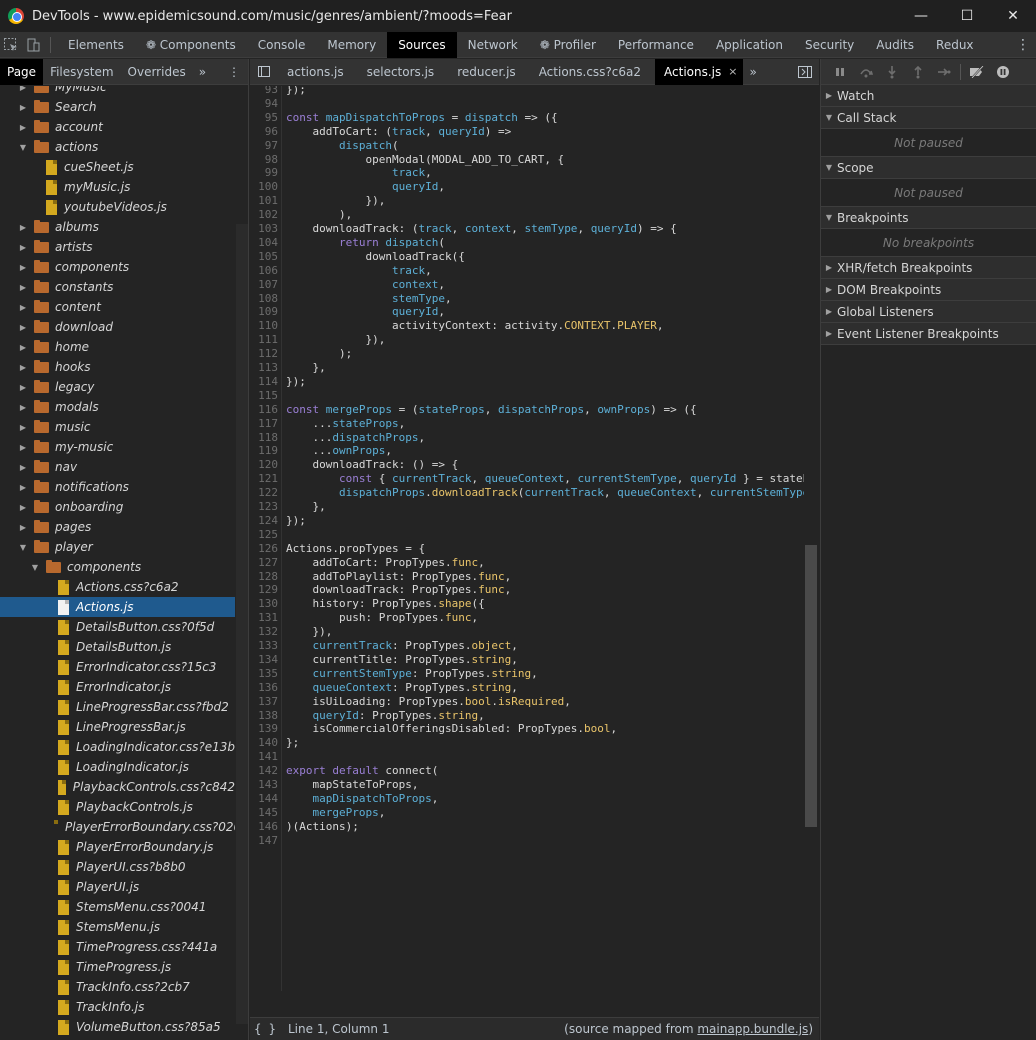 The image size is (1036, 1040). I want to click on tree-folder: ▶ Search, so click(117, 107).